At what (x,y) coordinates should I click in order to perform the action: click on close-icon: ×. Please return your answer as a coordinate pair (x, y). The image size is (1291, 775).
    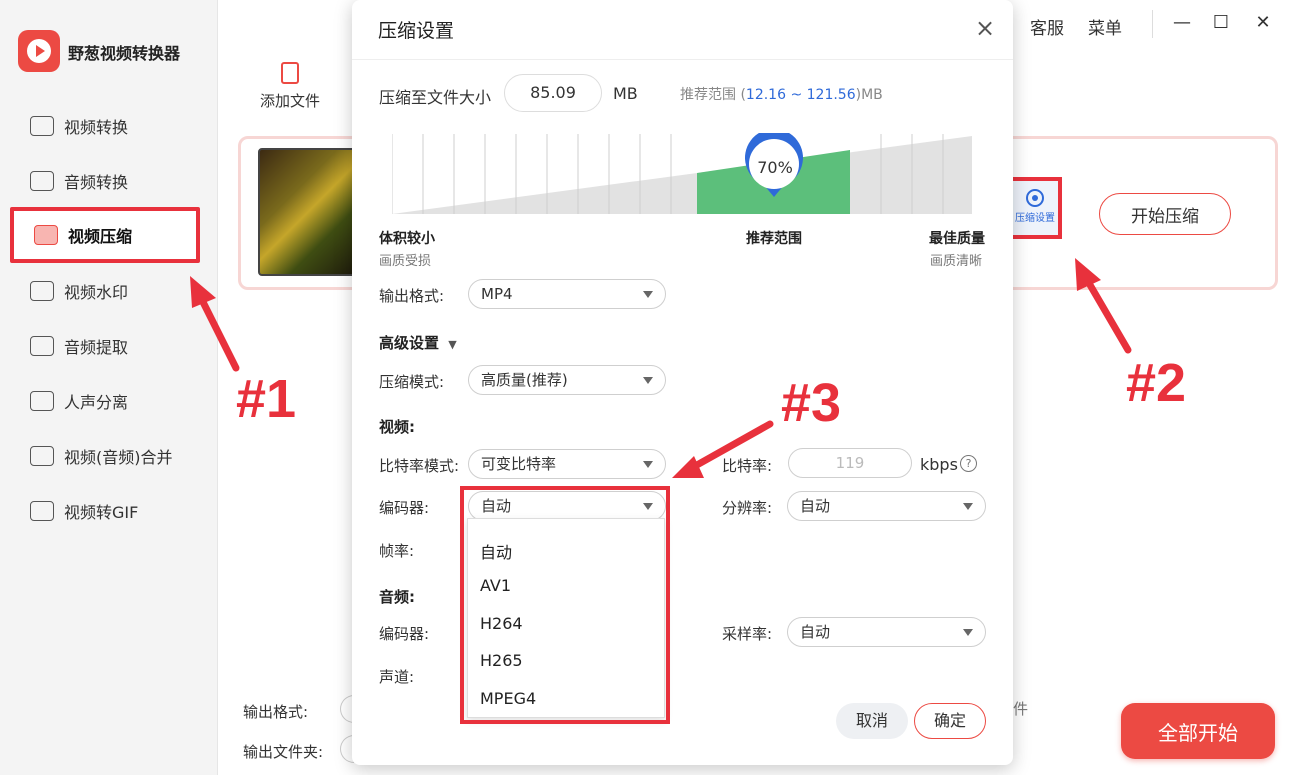
    Looking at the image, I should click on (985, 28).